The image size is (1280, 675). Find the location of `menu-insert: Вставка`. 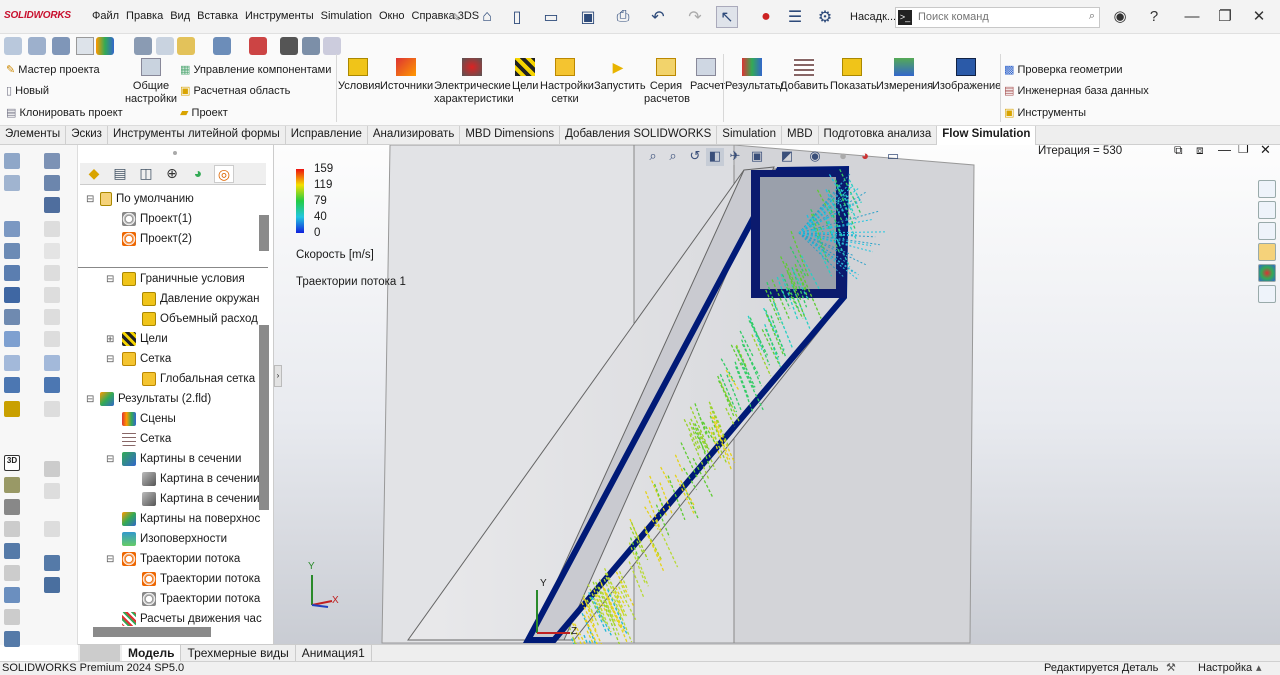

menu-insert: Вставка is located at coordinates (217, 16).